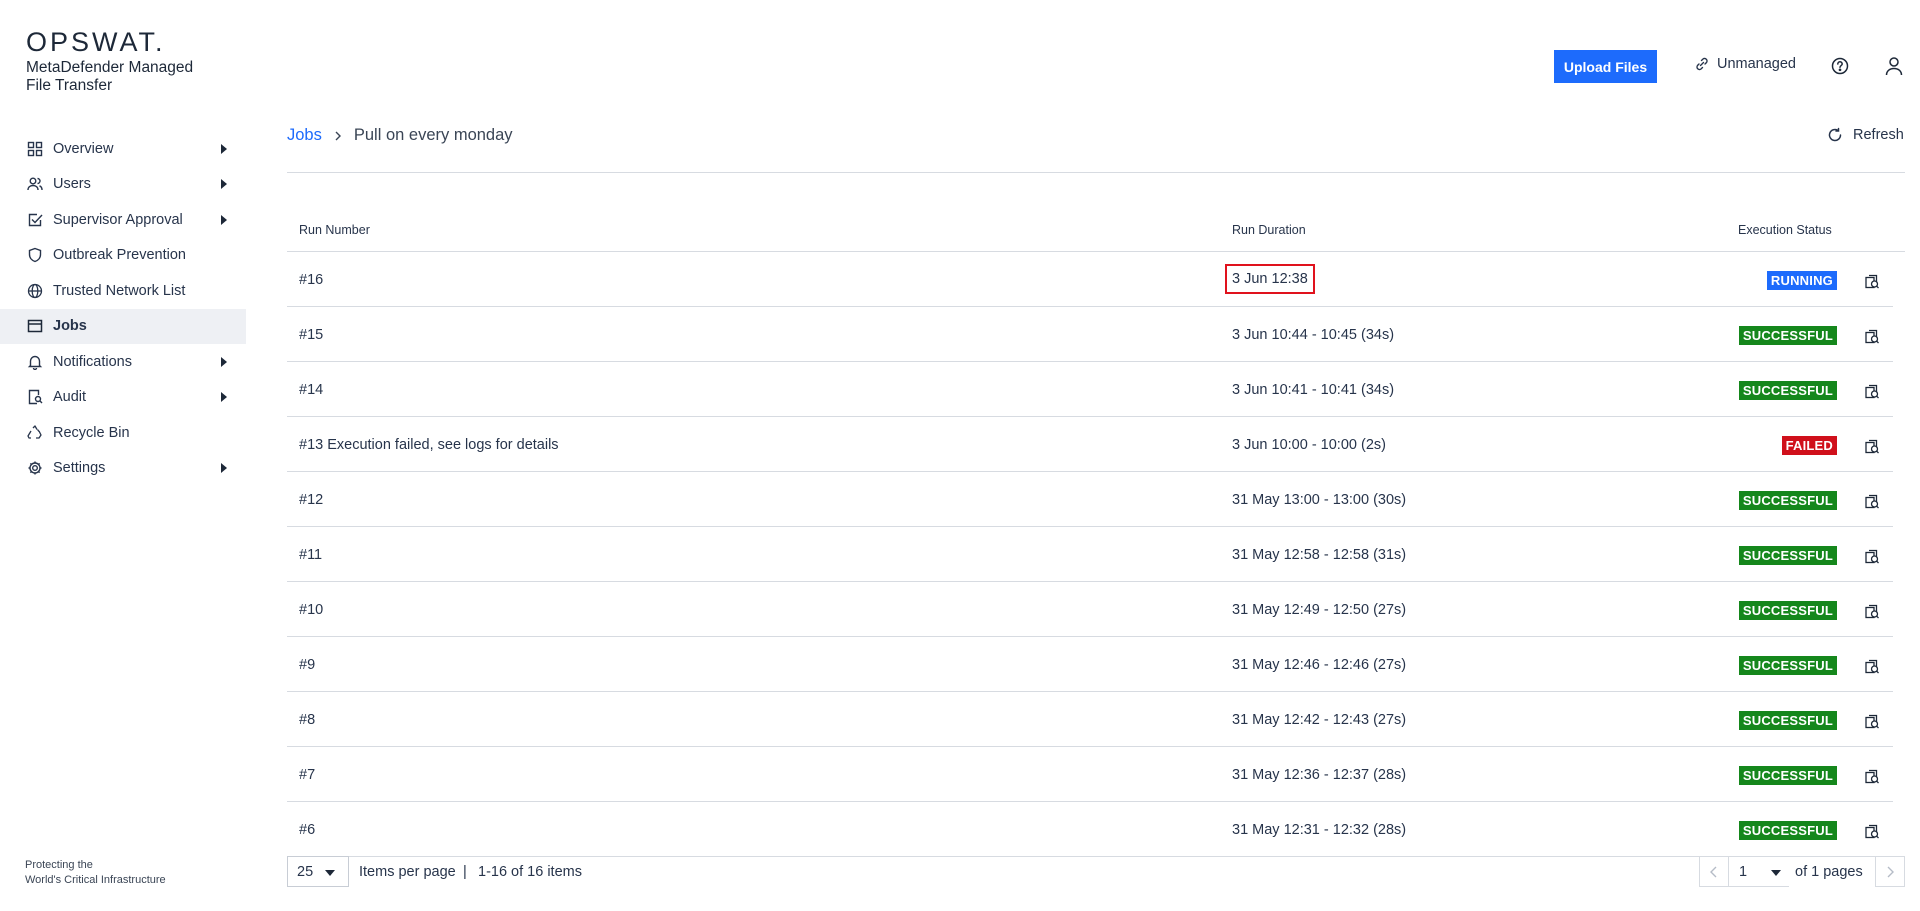  What do you see at coordinates (1313, 390) in the screenshot?
I see `run-duration: 3 Jun 10:41 - 10:41 (34s)` at bounding box center [1313, 390].